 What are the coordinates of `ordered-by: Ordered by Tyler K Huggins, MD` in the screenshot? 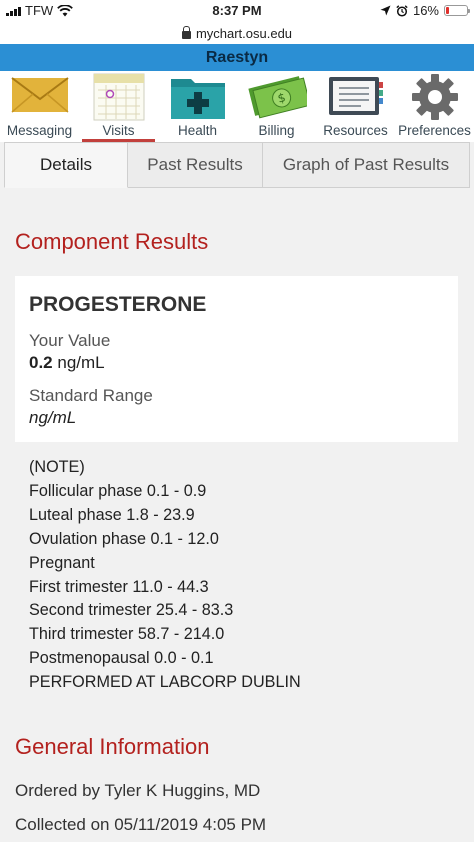 It's located at (138, 790).